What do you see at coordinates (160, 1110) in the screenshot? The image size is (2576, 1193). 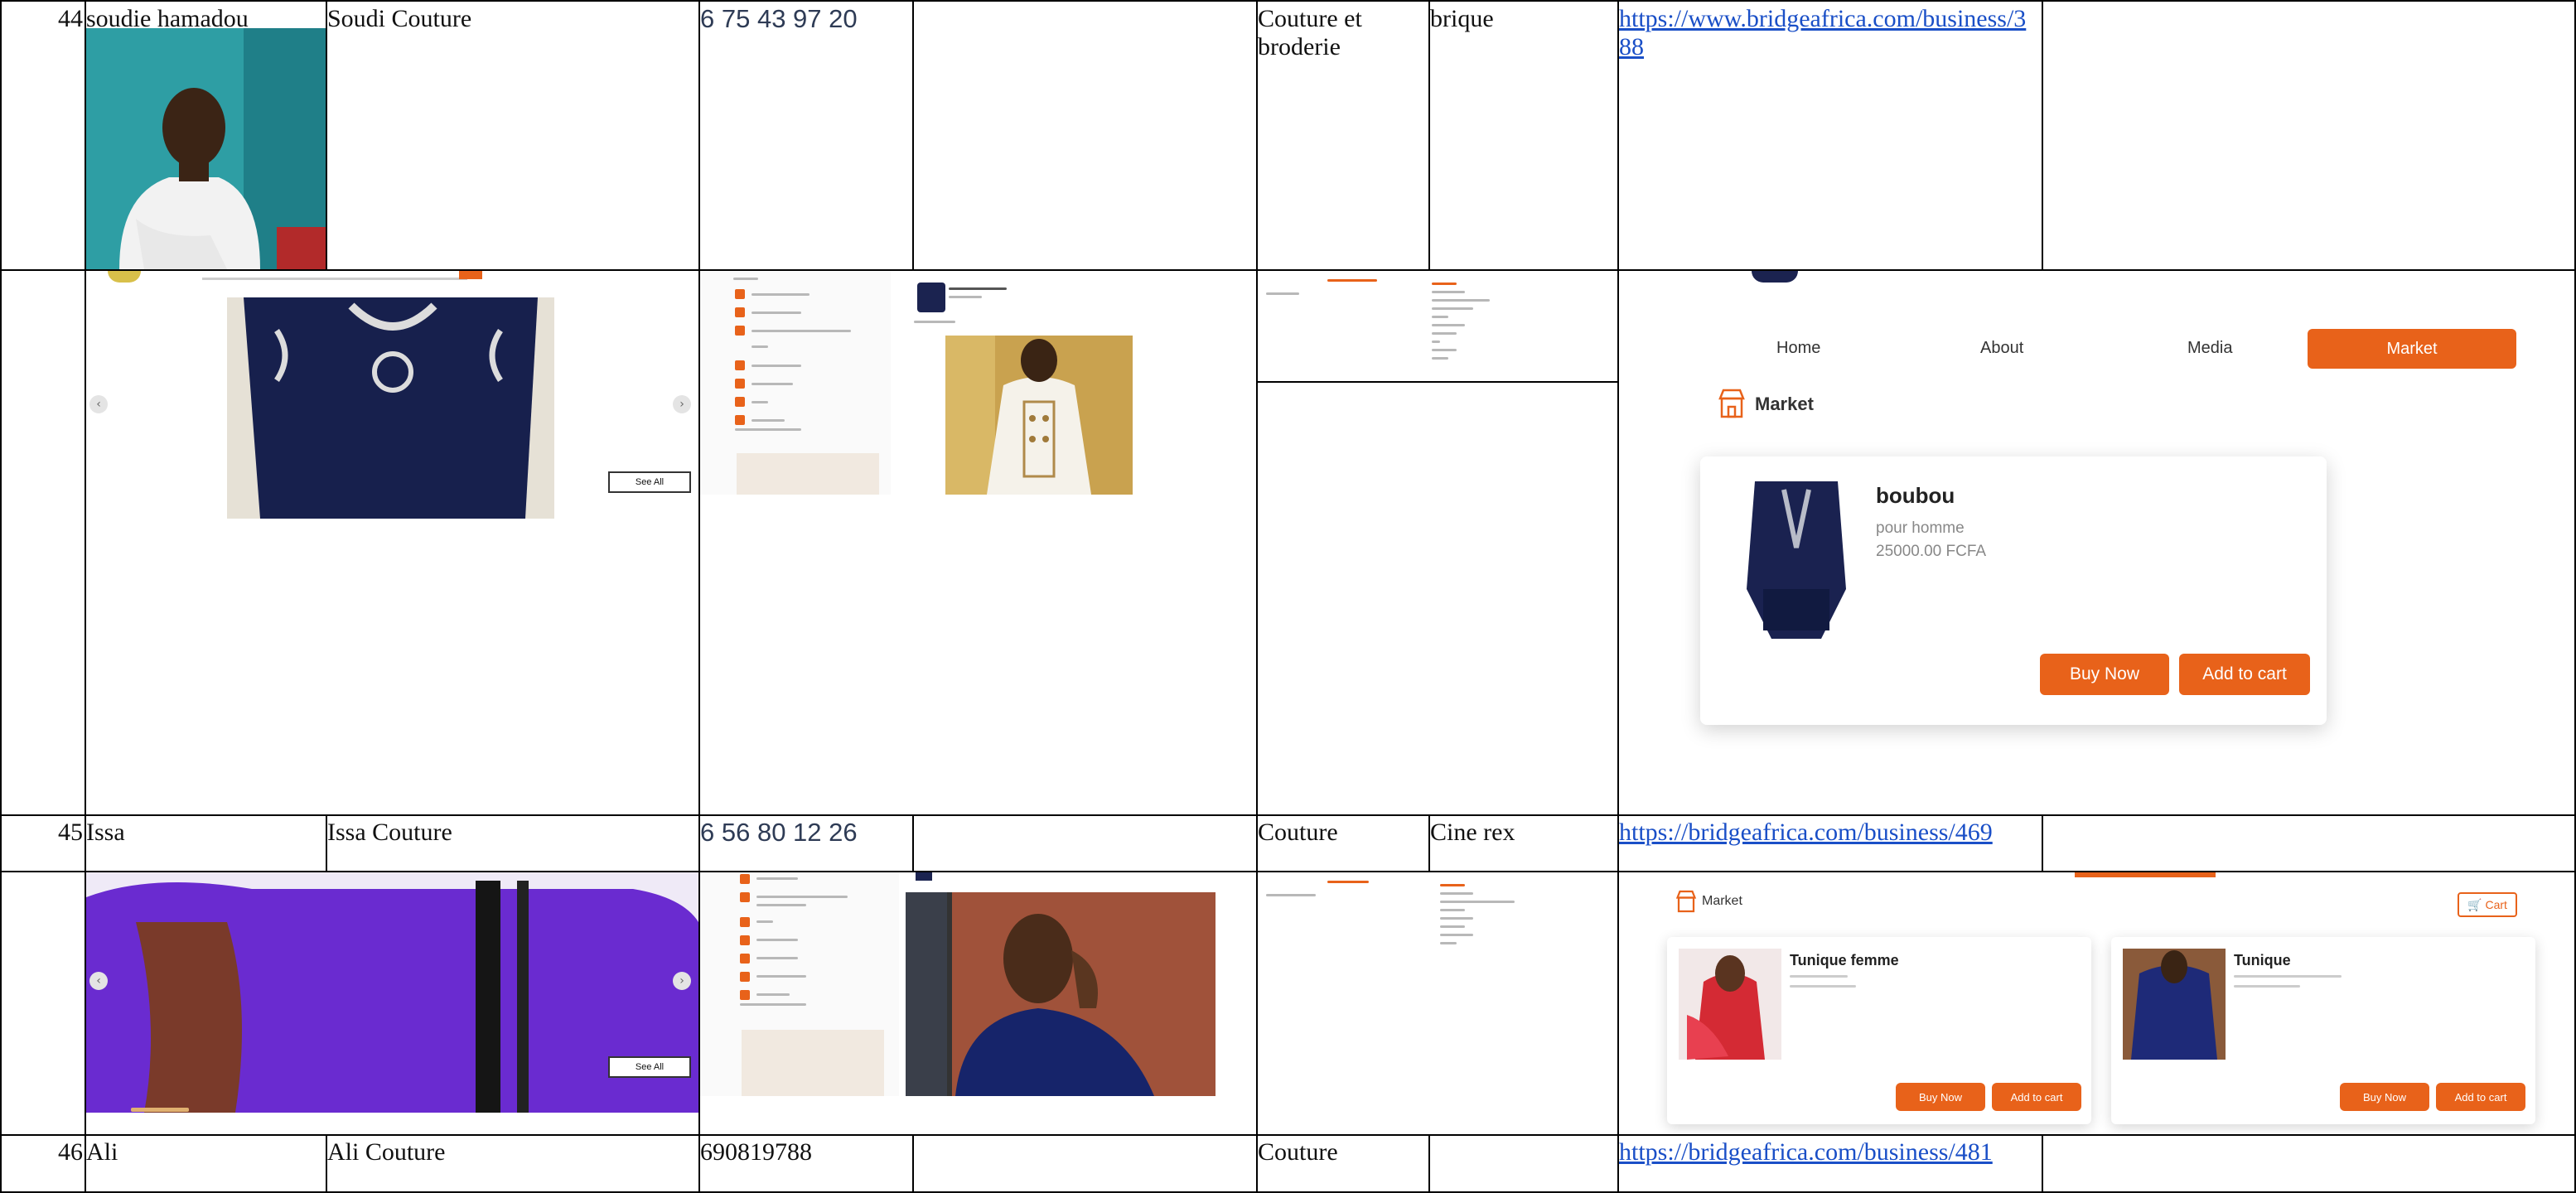 I see `carousel-indicator` at bounding box center [160, 1110].